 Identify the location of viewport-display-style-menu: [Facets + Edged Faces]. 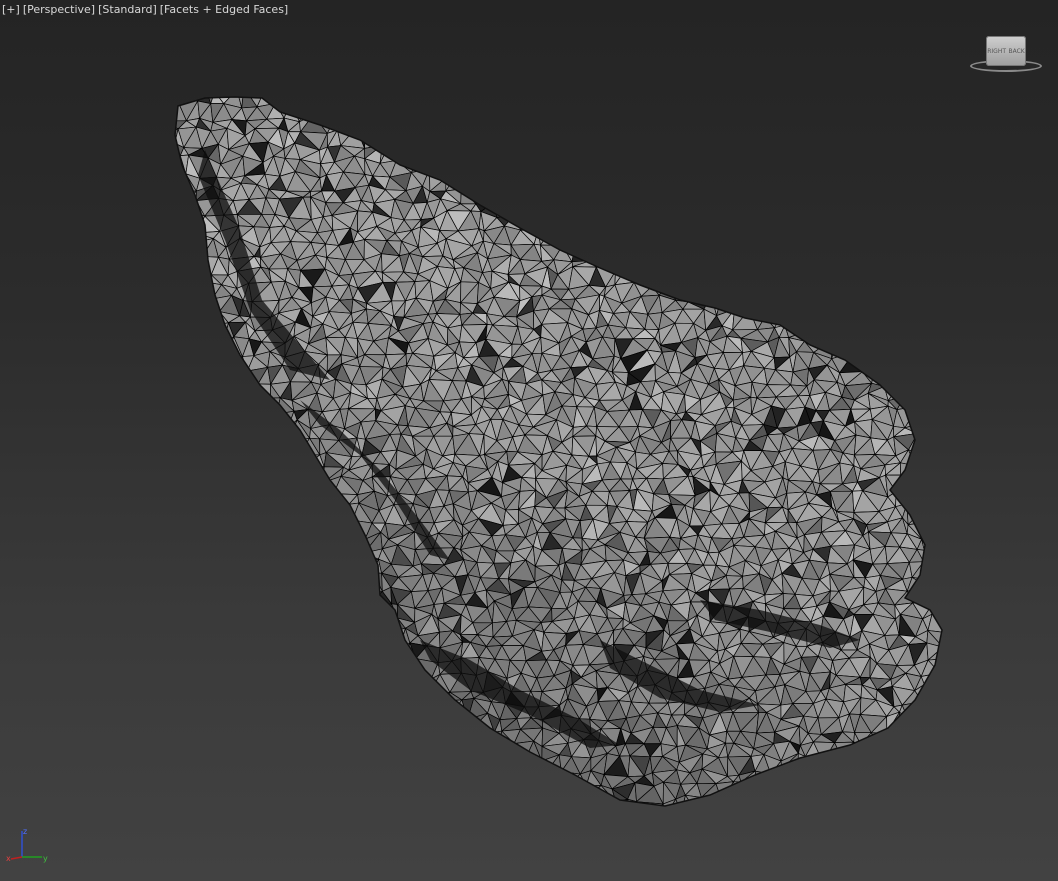
(224, 9).